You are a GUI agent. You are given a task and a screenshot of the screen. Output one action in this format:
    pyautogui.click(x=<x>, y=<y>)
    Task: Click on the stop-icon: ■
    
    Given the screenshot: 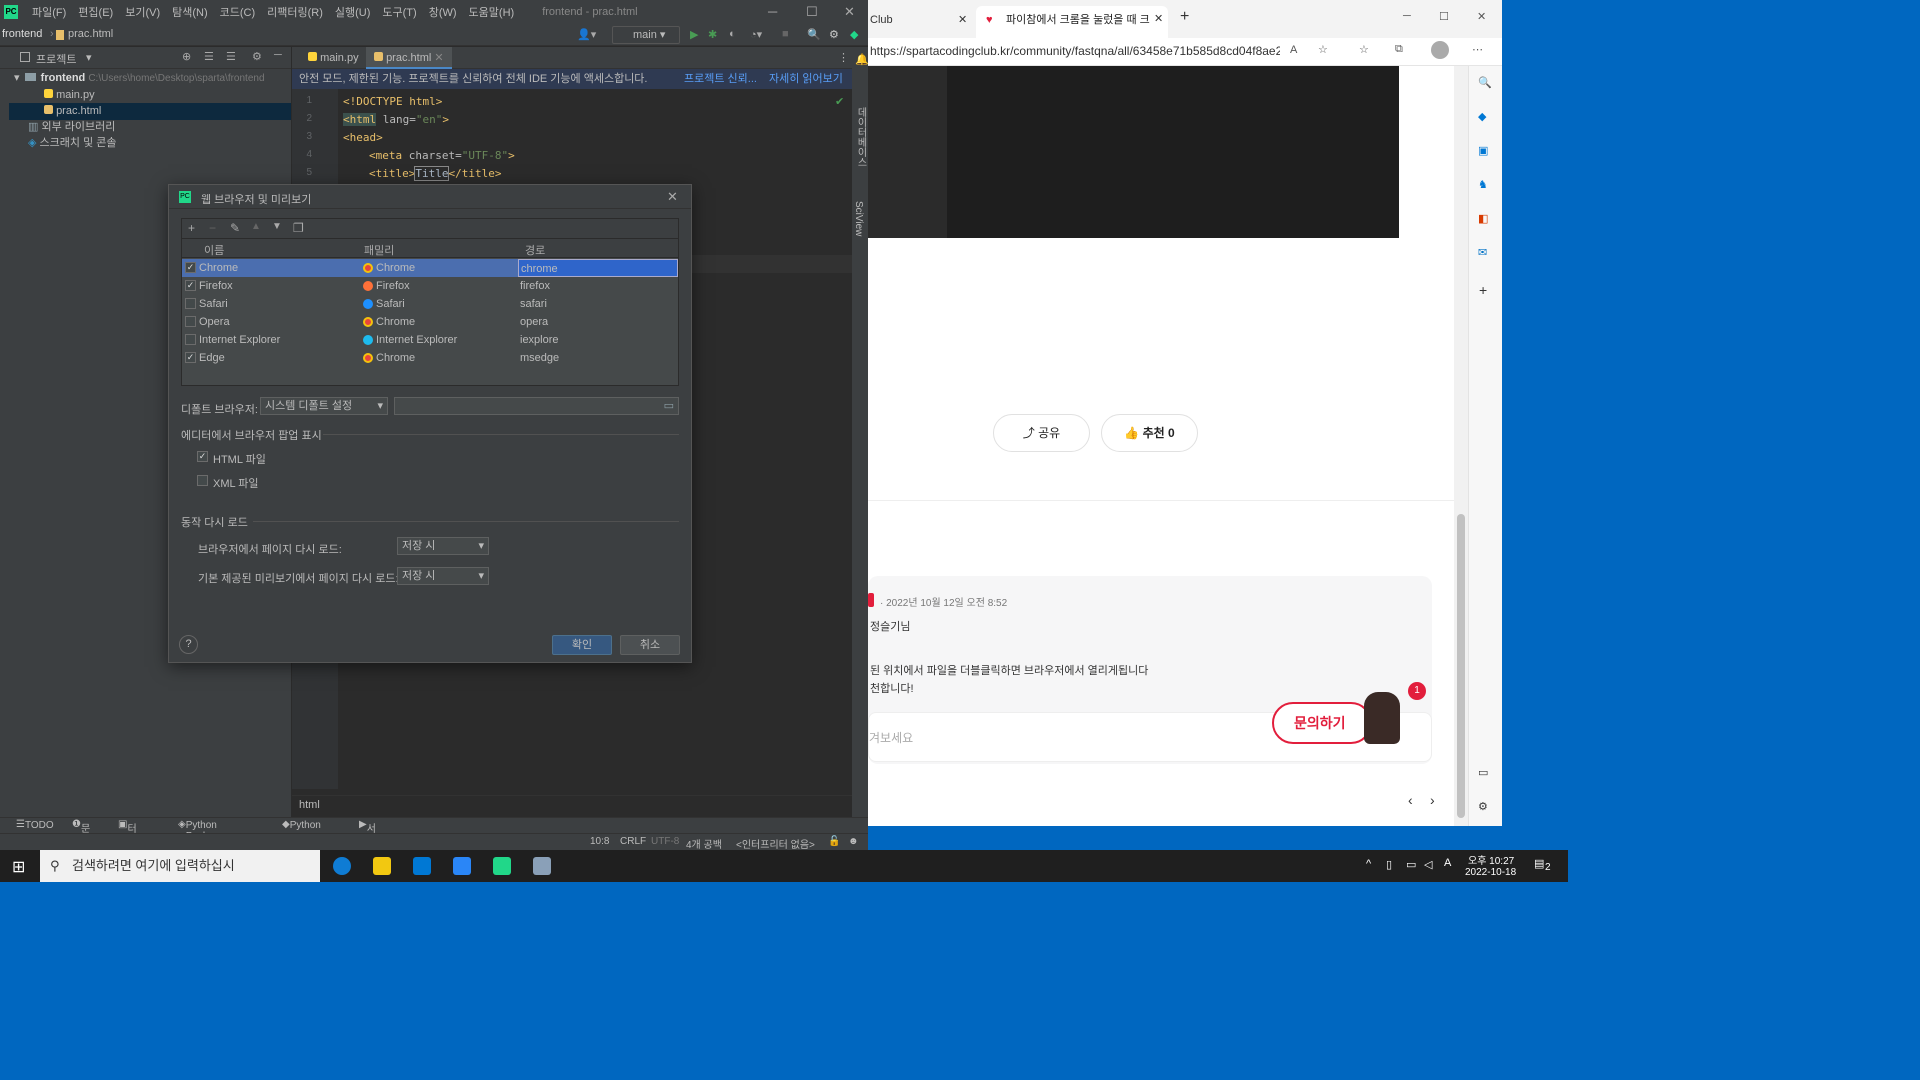 What is the action you would take?
    pyautogui.click(x=785, y=34)
    